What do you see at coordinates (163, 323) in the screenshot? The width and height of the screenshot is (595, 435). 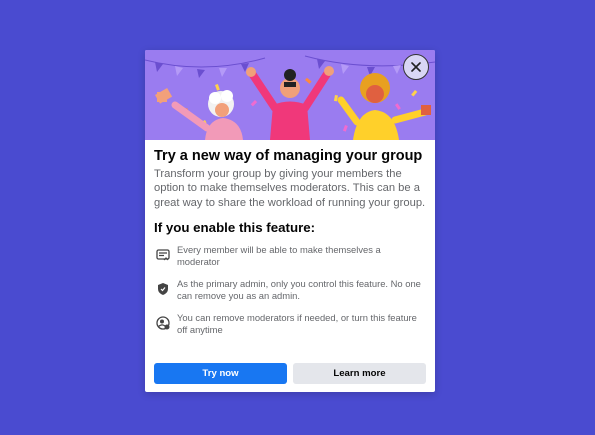 I see `person-settings-icon` at bounding box center [163, 323].